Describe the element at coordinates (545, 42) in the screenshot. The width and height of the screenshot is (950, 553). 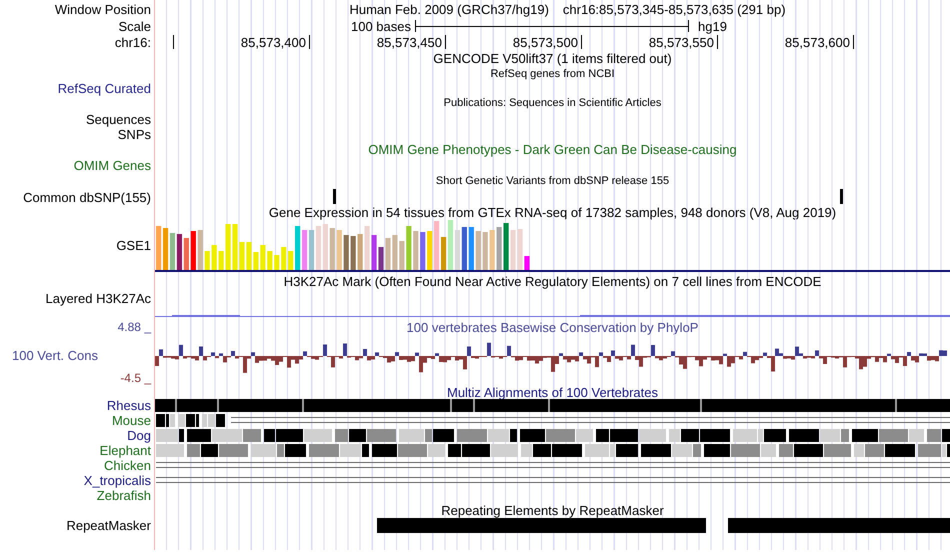
I see `ruler-label: 85,573,500` at that location.